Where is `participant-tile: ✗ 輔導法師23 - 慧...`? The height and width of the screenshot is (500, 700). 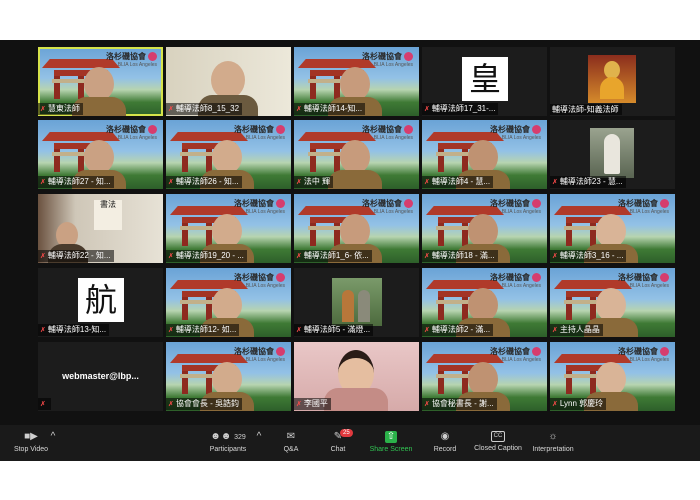
participant-tile: ✗ 輔導法師23 - 慧... is located at coordinates (612, 154).